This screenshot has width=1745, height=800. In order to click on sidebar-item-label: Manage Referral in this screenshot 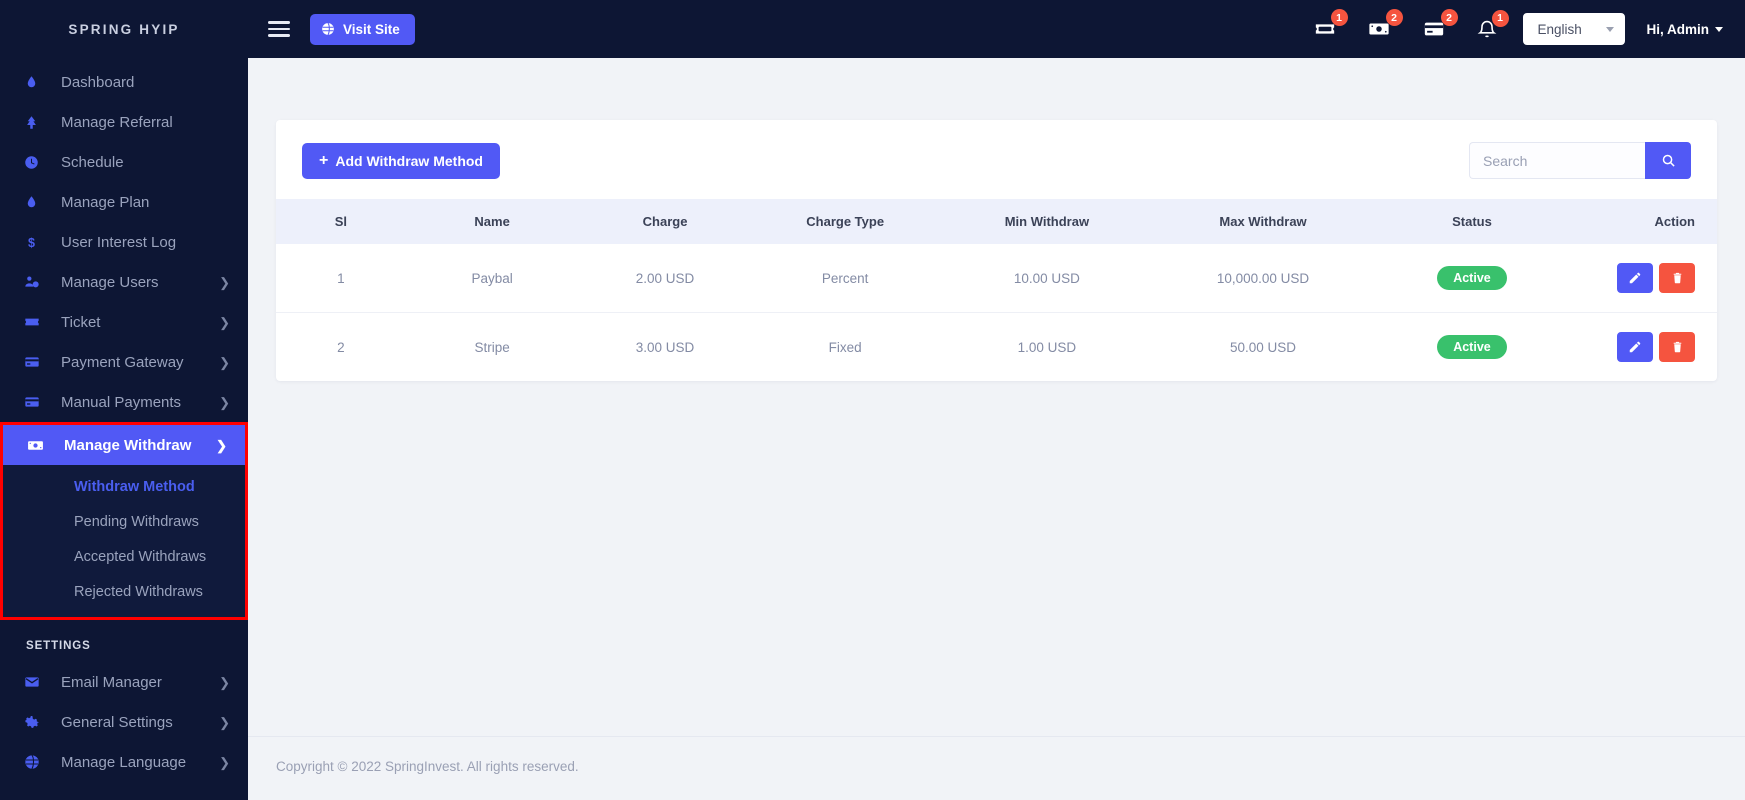, I will do `click(117, 122)`.